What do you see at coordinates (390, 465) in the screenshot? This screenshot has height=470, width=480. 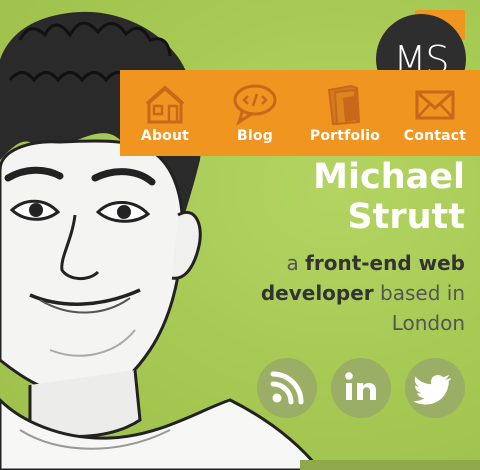 I see `footer-strip` at bounding box center [390, 465].